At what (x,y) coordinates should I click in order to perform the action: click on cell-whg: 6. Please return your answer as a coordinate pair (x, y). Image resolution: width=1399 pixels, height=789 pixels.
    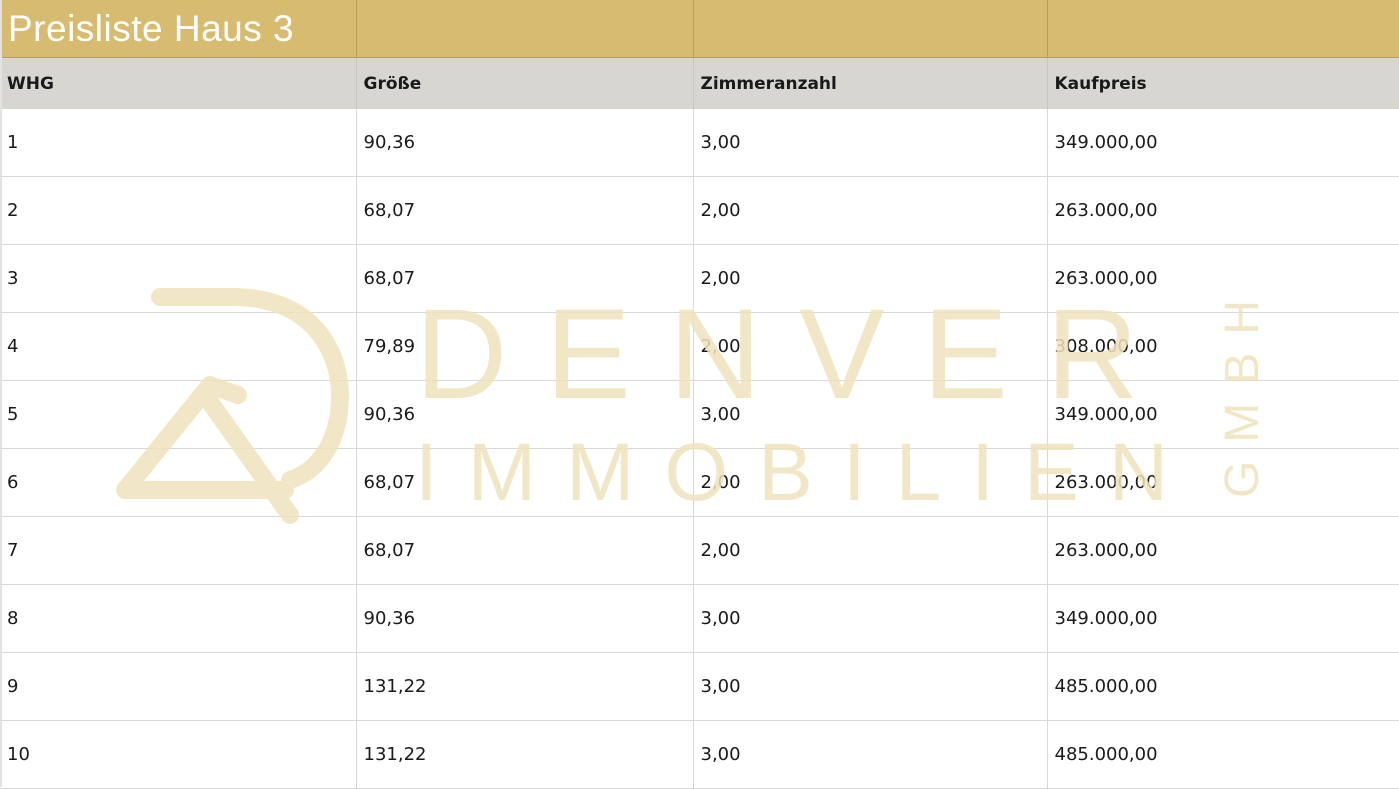
    Looking at the image, I should click on (178, 482).